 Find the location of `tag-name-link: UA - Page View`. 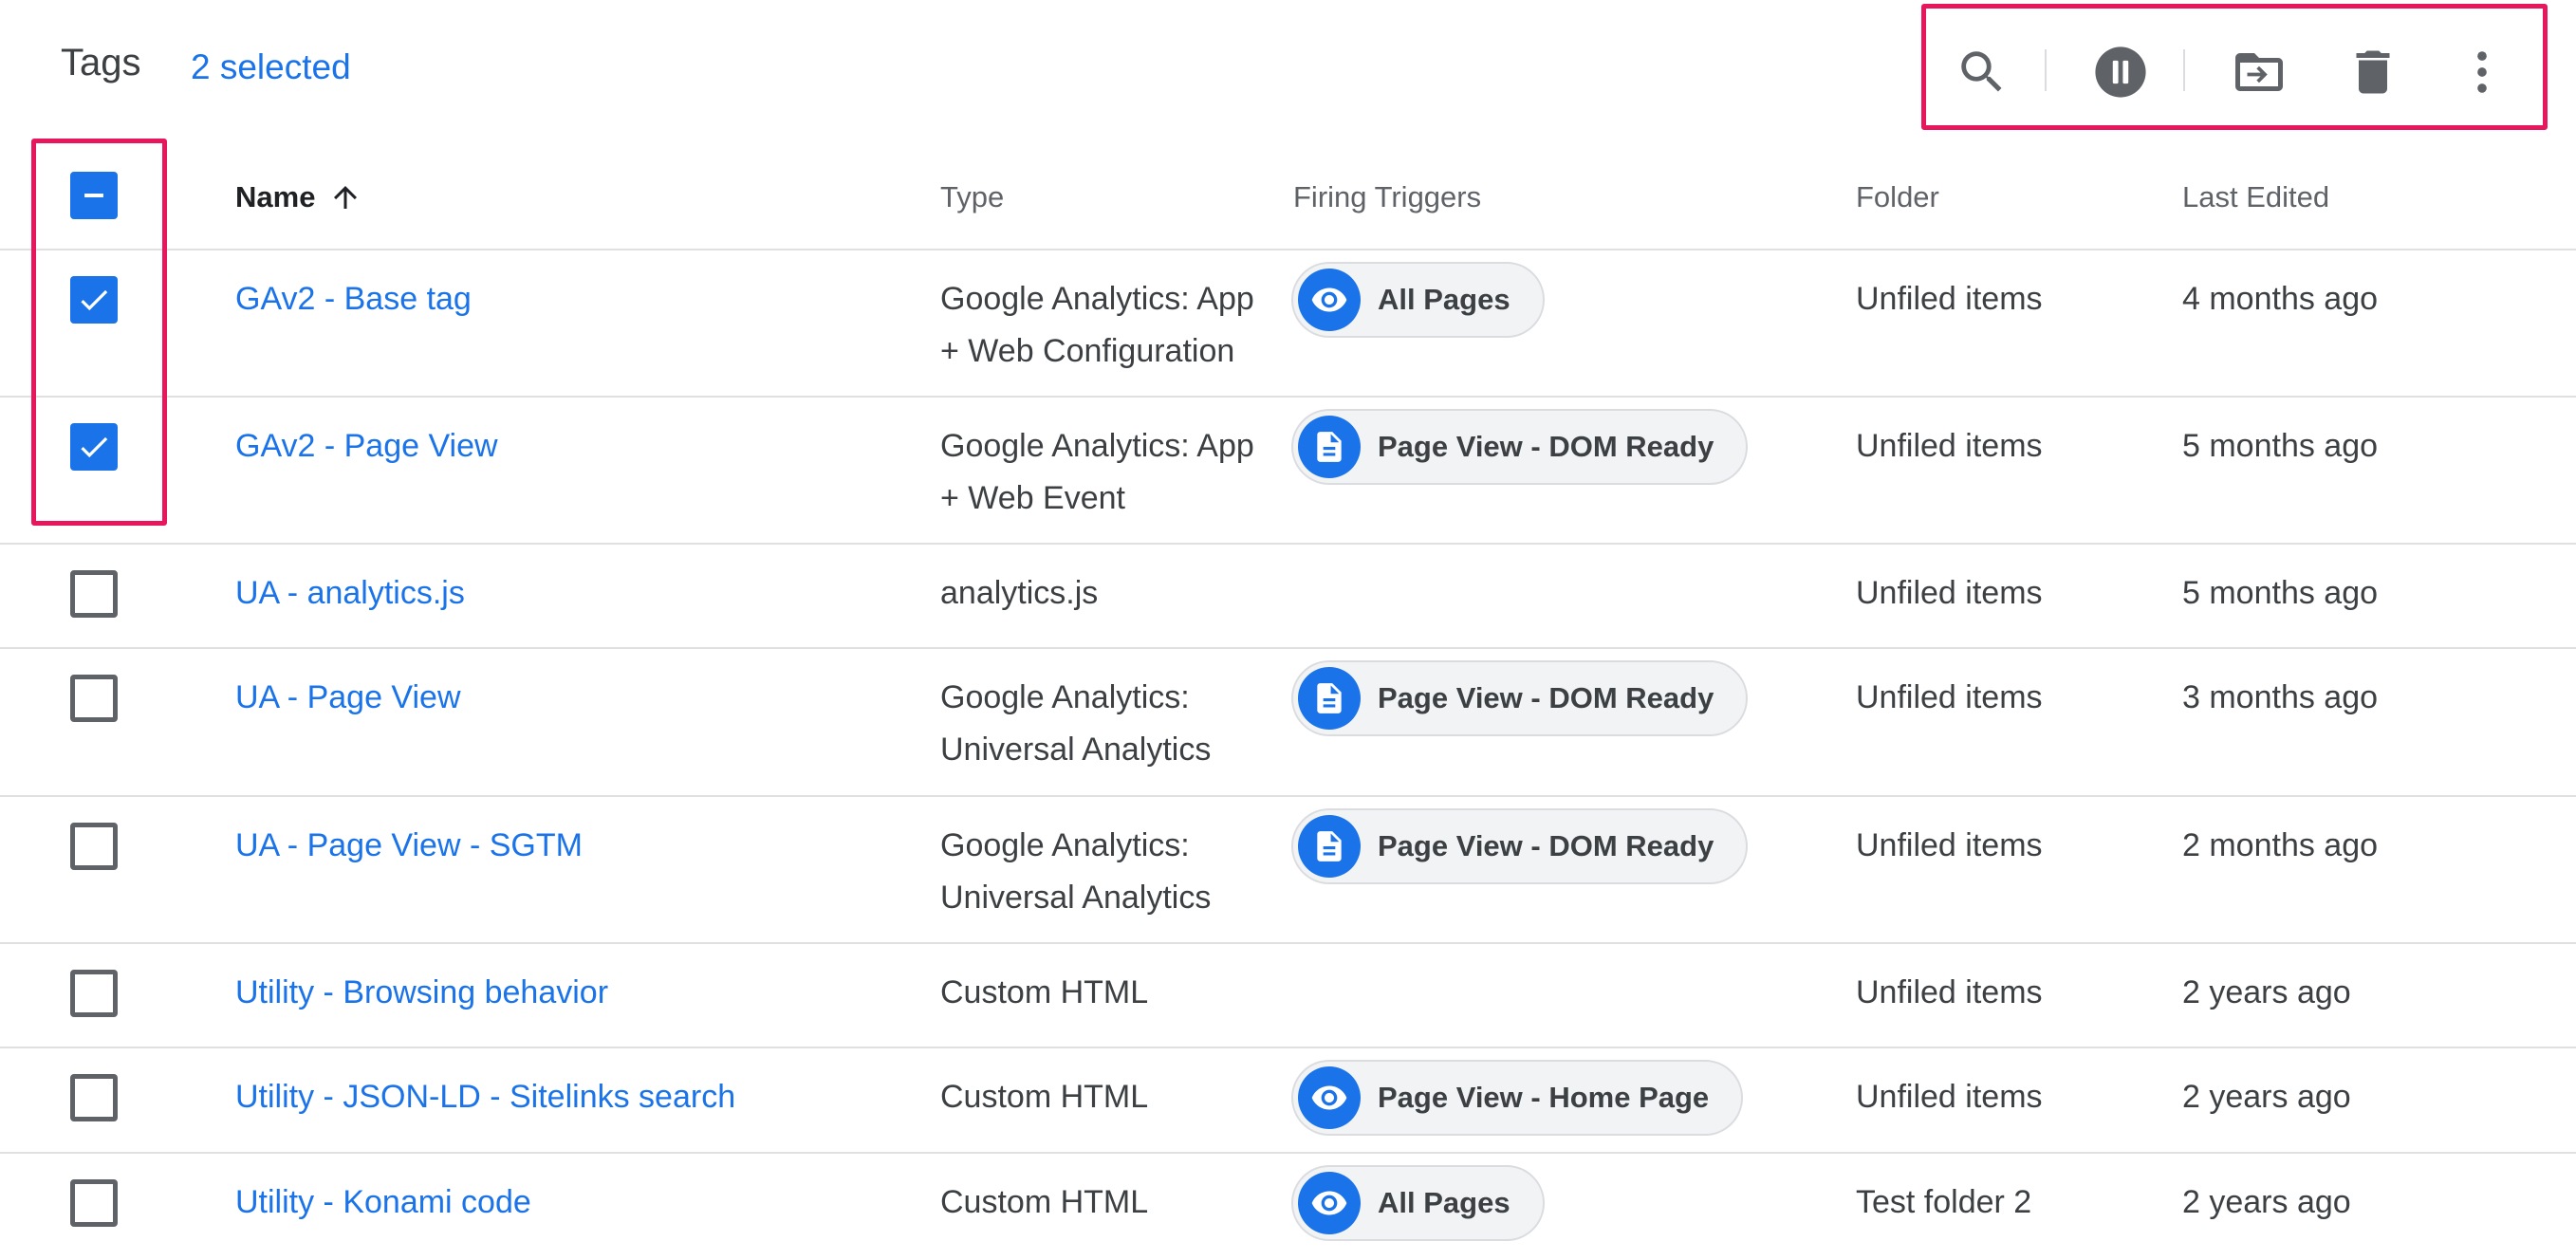

tag-name-link: UA - Page View is located at coordinates (348, 698).